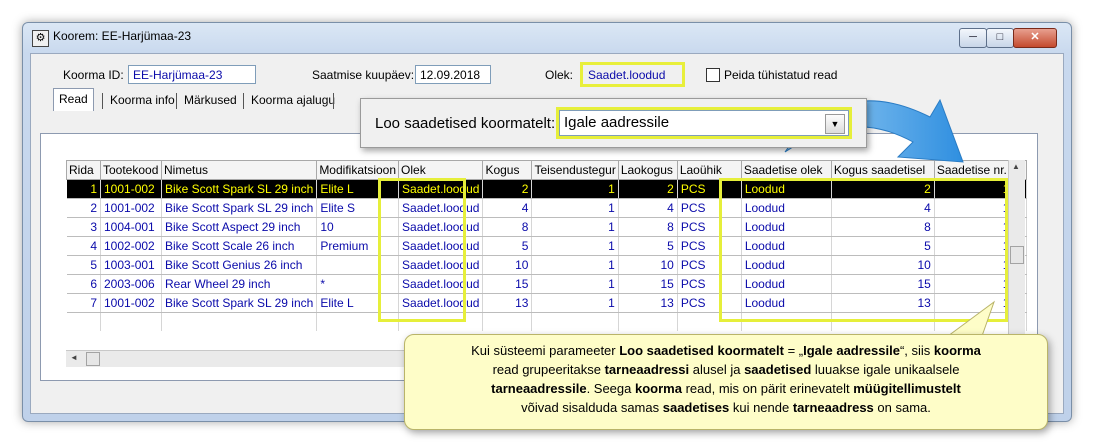 Image resolution: width=1095 pixels, height=444 pixels. Describe the element at coordinates (358, 170) in the screenshot. I see `col-header: Modifikatsioon` at that location.